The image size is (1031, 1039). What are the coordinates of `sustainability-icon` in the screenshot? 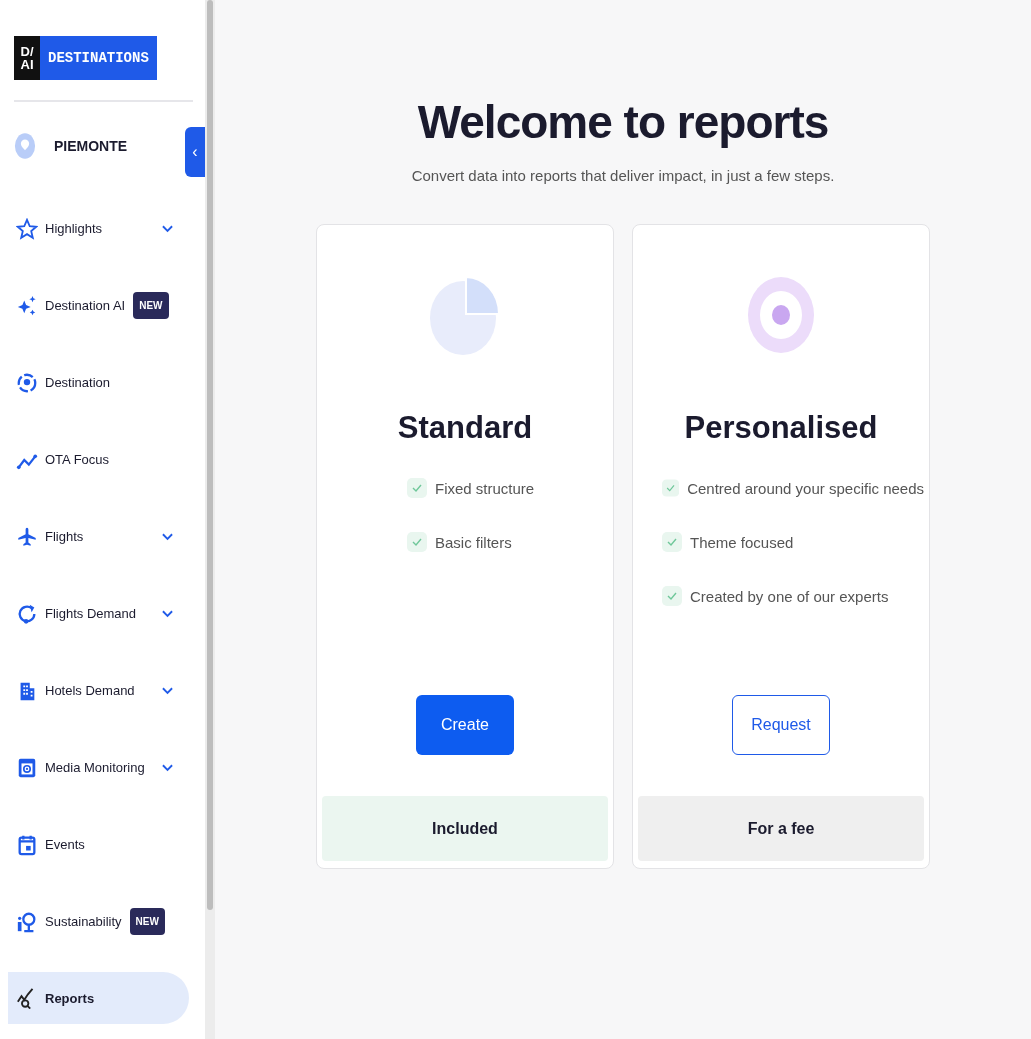 It's located at (27, 921).